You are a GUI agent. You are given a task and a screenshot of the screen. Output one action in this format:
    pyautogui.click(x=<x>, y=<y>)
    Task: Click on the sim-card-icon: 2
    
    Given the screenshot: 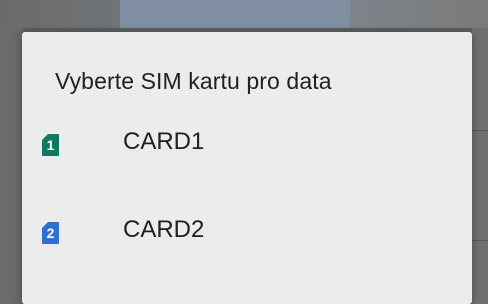 What is the action you would take?
    pyautogui.click(x=50, y=233)
    